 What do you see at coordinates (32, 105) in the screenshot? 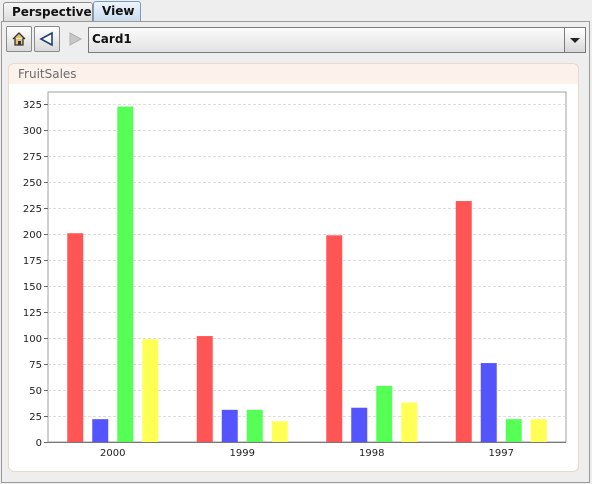
I see `y-tick-label: 325` at bounding box center [32, 105].